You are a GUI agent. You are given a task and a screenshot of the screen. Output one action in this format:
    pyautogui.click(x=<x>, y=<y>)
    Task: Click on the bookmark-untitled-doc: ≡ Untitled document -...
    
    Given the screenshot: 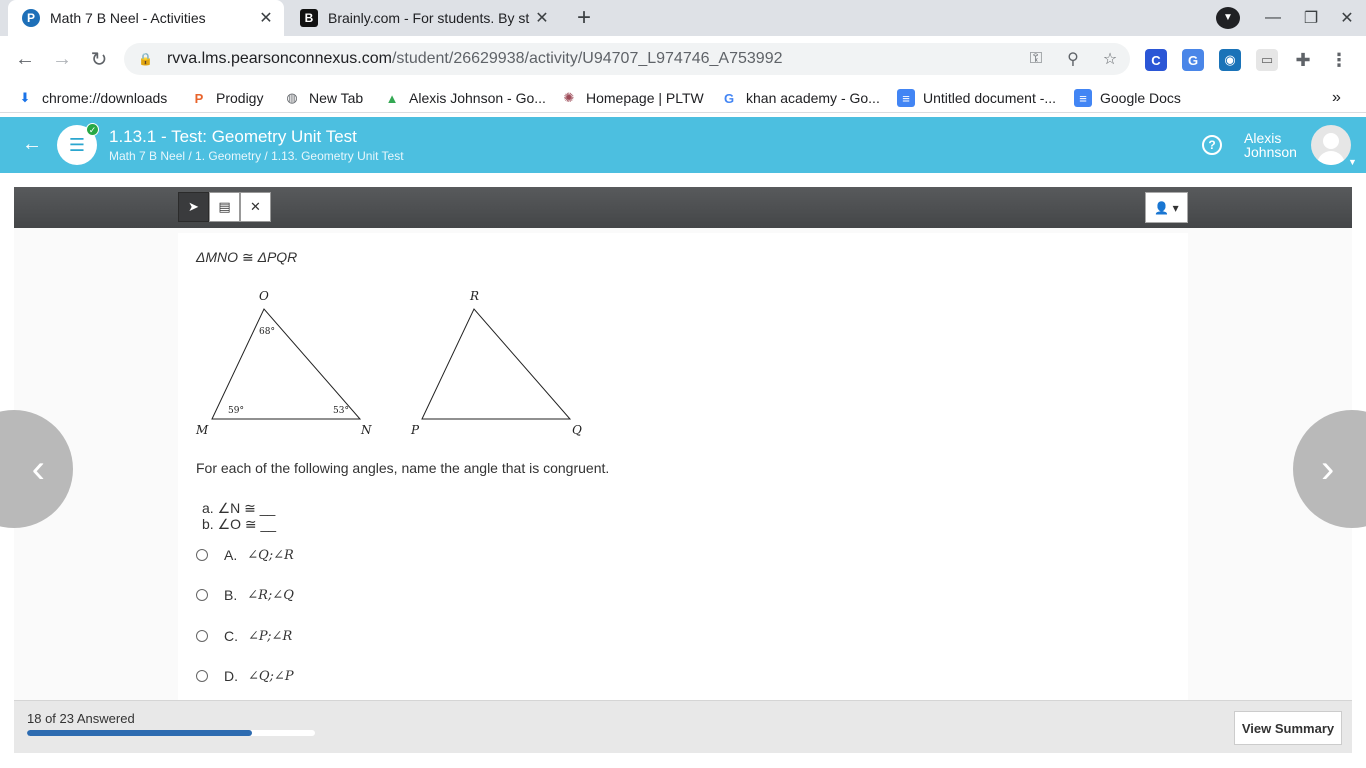 What is the action you would take?
    pyautogui.click(x=976, y=98)
    